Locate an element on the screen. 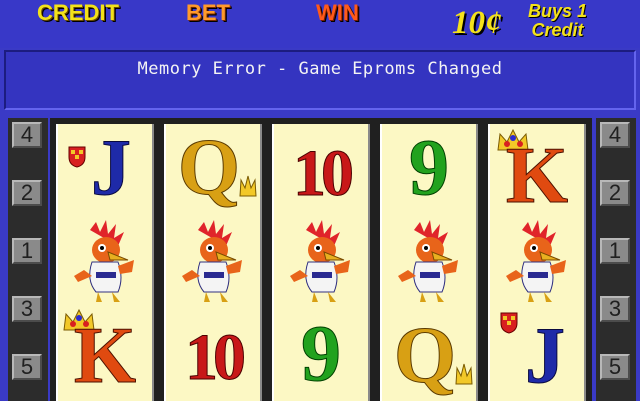 This screenshot has height=401, width=640. reel-2: Q 10 is located at coordinates (213, 262).